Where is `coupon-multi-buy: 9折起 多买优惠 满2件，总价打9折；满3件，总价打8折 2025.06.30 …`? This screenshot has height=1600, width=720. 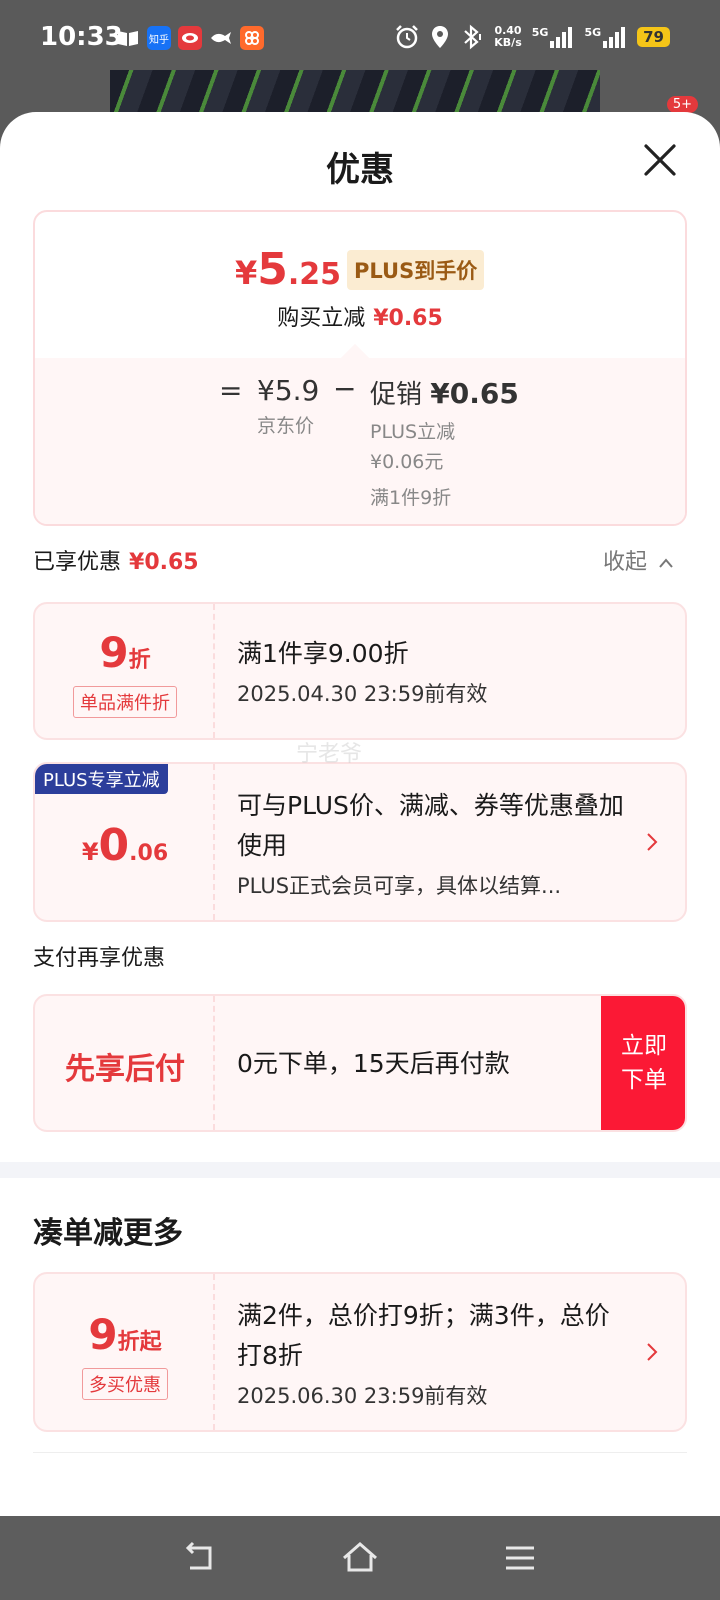 coupon-multi-buy: 9折起 多买优惠 满2件，总价打9折；满3件，总价打8折 2025.06.30 … is located at coordinates (360, 1352).